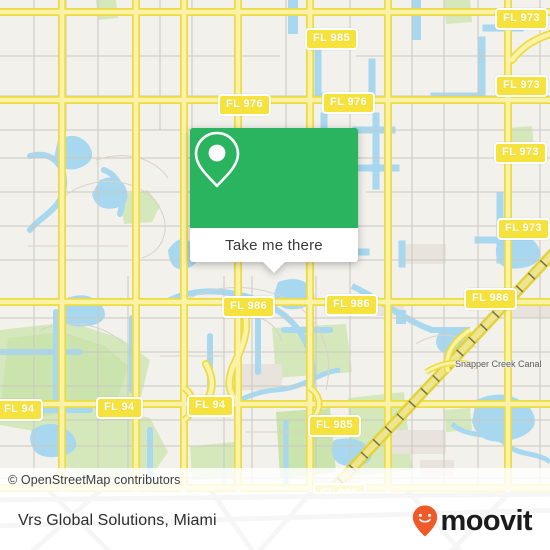 The width and height of the screenshot is (550, 550). I want to click on map-feature-label: Snapper Creek Canal, so click(498, 364).